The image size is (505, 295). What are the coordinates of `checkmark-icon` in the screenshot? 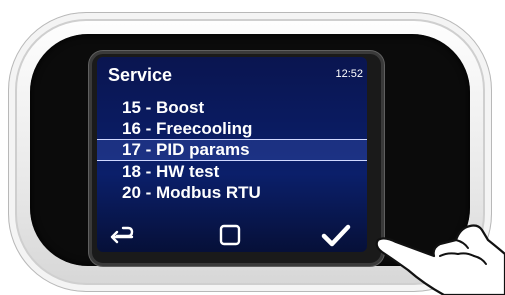 It's located at (336, 235).